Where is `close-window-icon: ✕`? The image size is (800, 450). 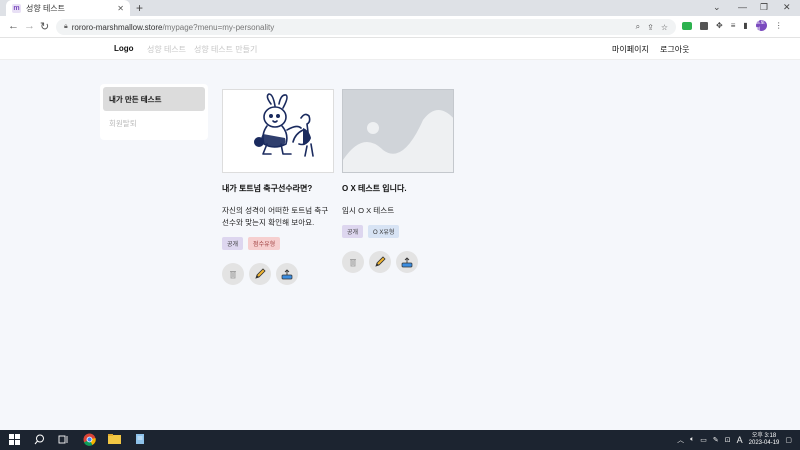
close-window-icon: ✕ is located at coordinates (787, 7).